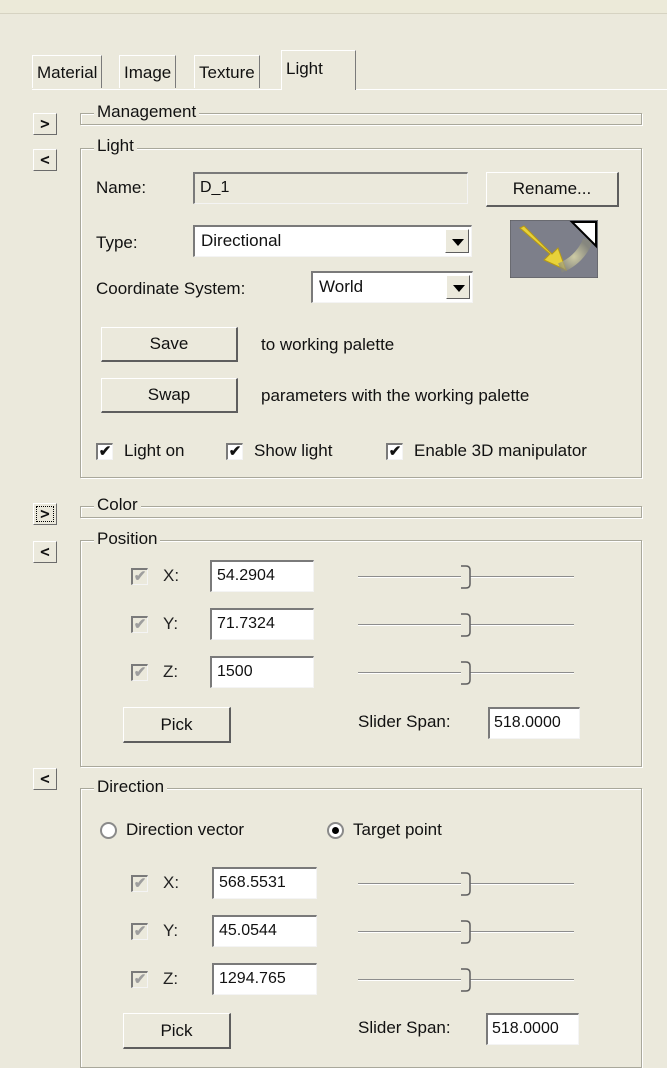 This screenshot has width=667, height=1068. I want to click on direction-y-checkbox: ✔, so click(139, 931).